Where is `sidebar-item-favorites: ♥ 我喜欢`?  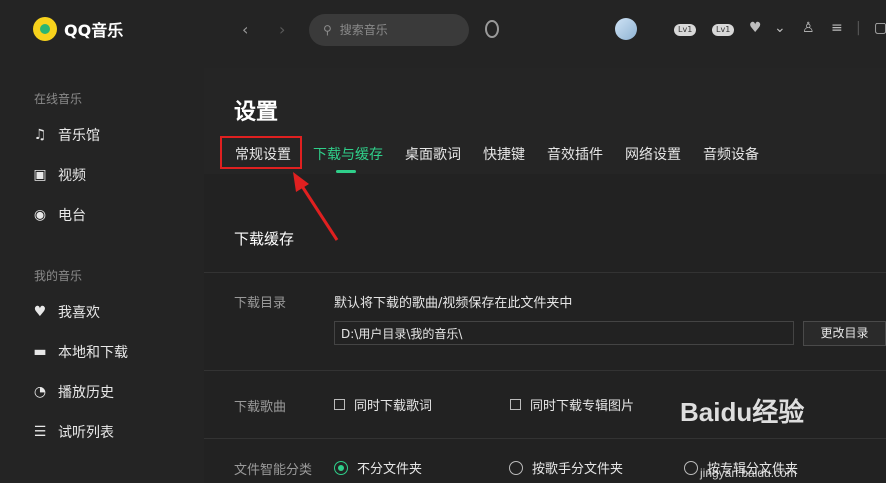 sidebar-item-favorites: ♥ 我喜欢 is located at coordinates (66, 312).